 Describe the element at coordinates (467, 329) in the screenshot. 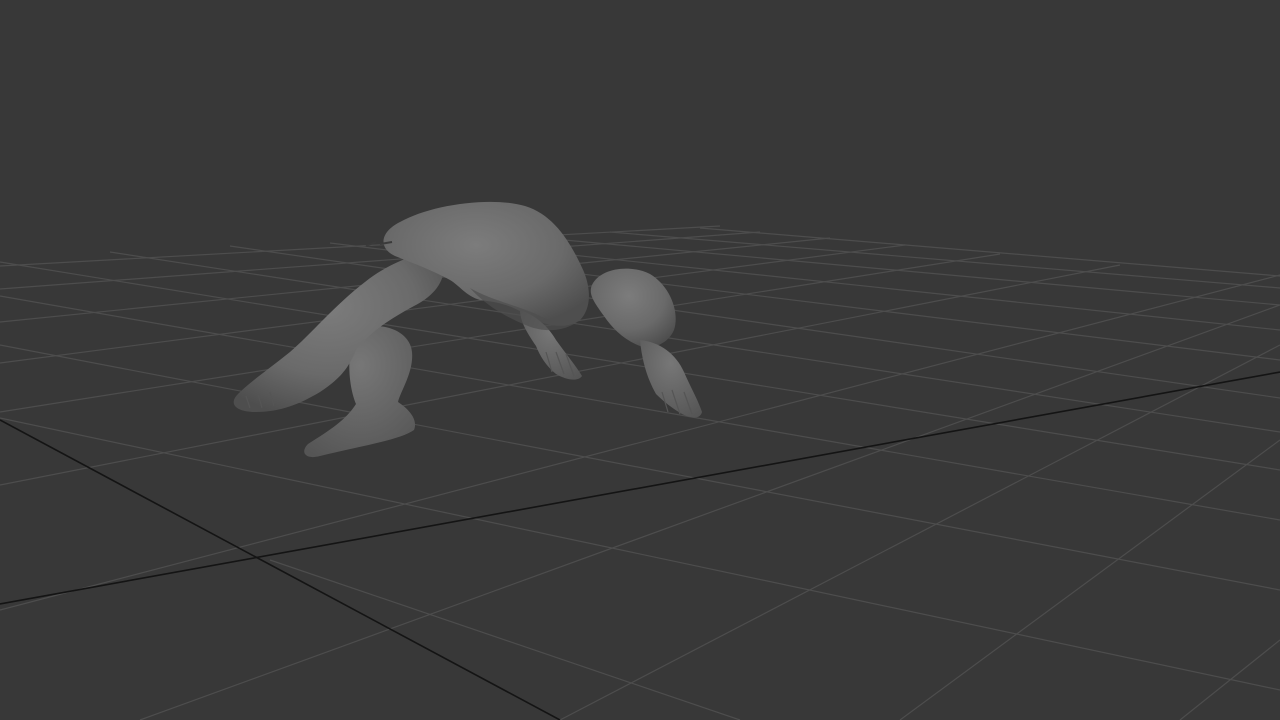

I see `character-model` at that location.